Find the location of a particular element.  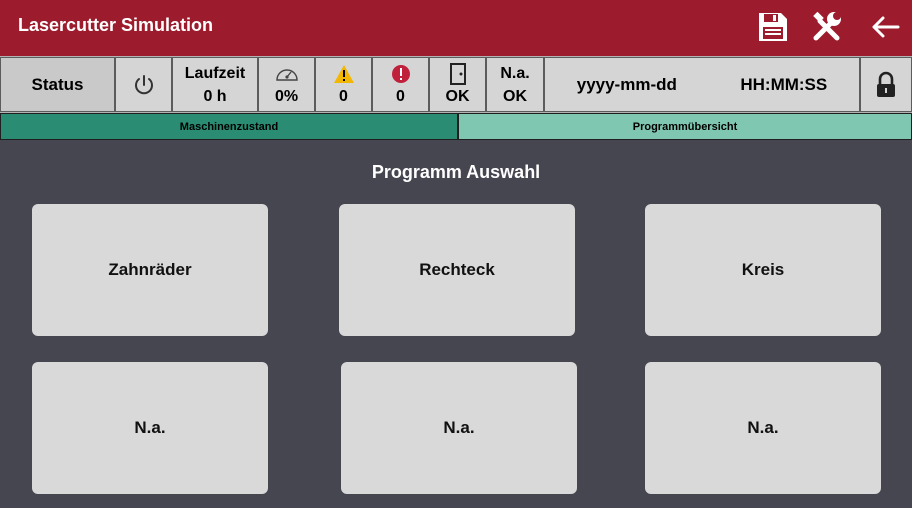

program-button-rechteck: Rechteck is located at coordinates (457, 270).